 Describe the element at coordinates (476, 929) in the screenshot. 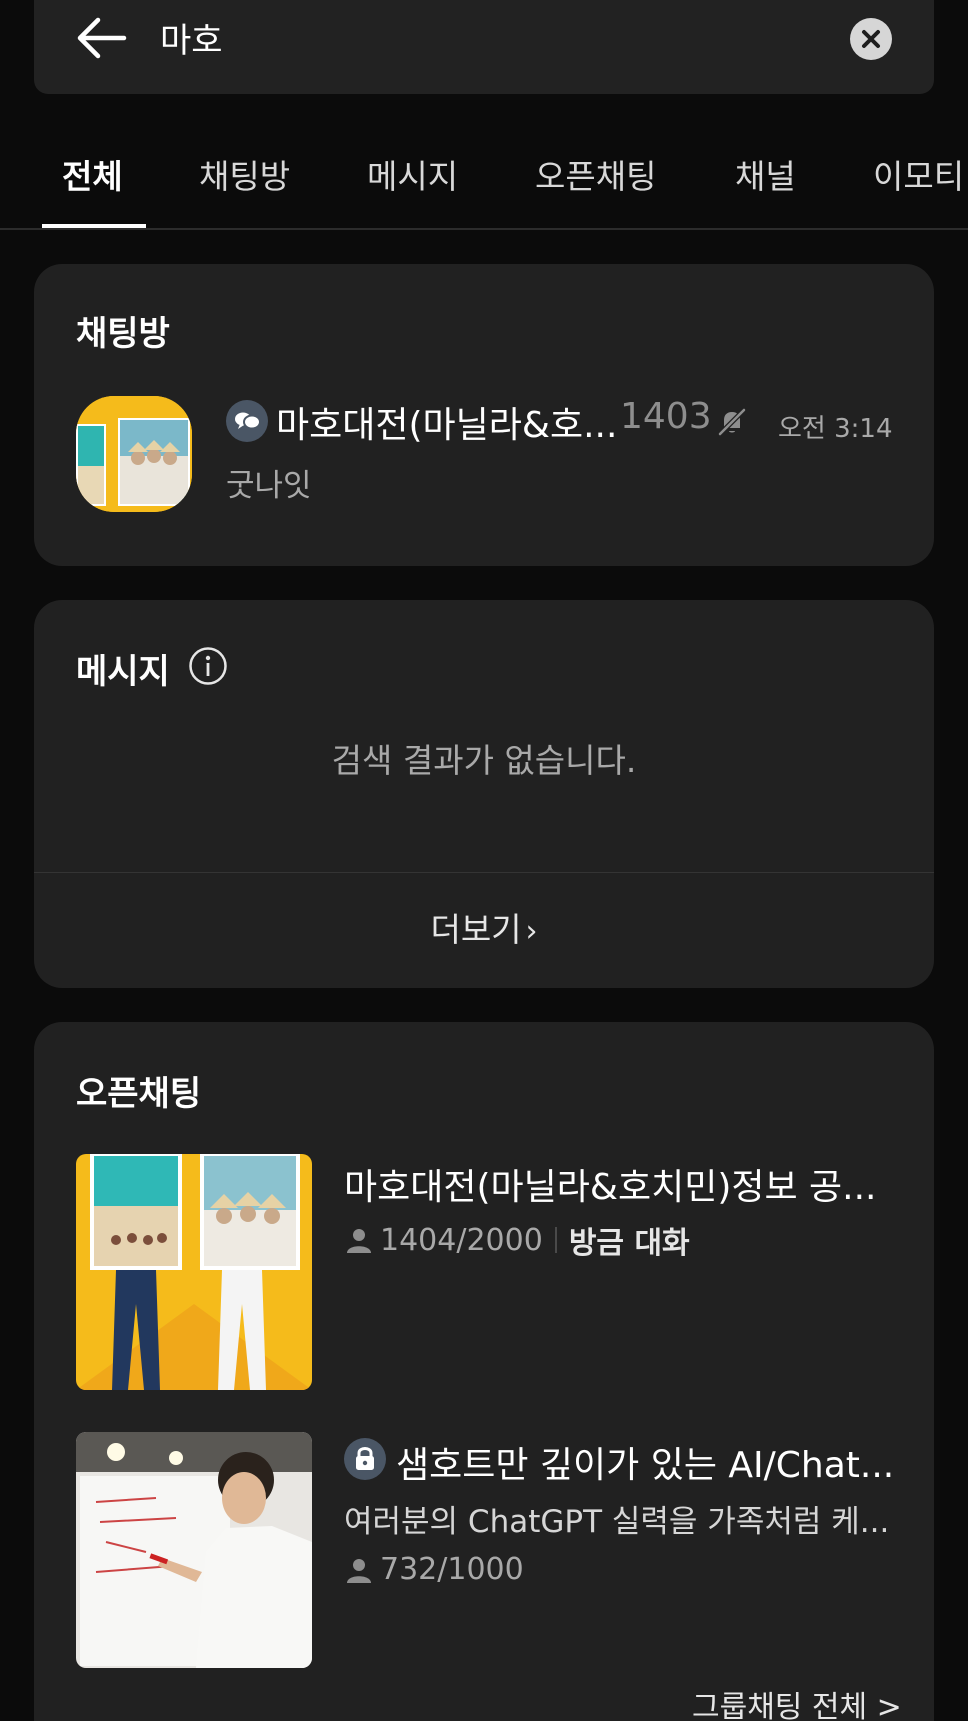

I see `more-button-label: 더보기` at that location.